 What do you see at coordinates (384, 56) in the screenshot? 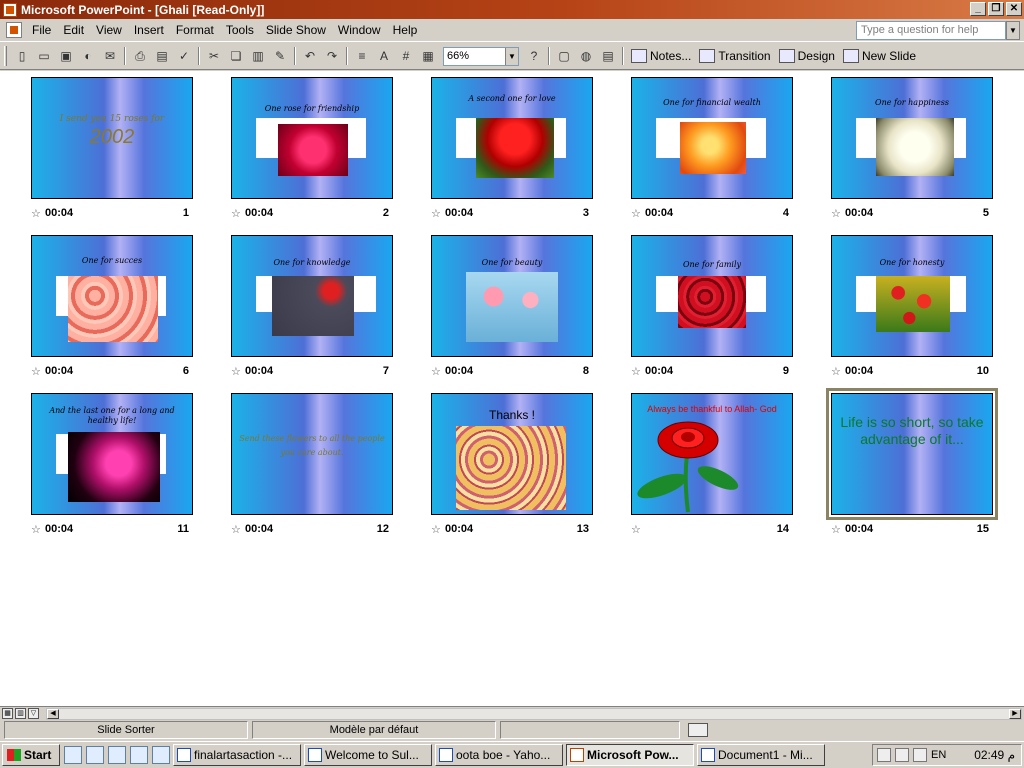
I see `show-formatting-icon: A` at bounding box center [384, 56].